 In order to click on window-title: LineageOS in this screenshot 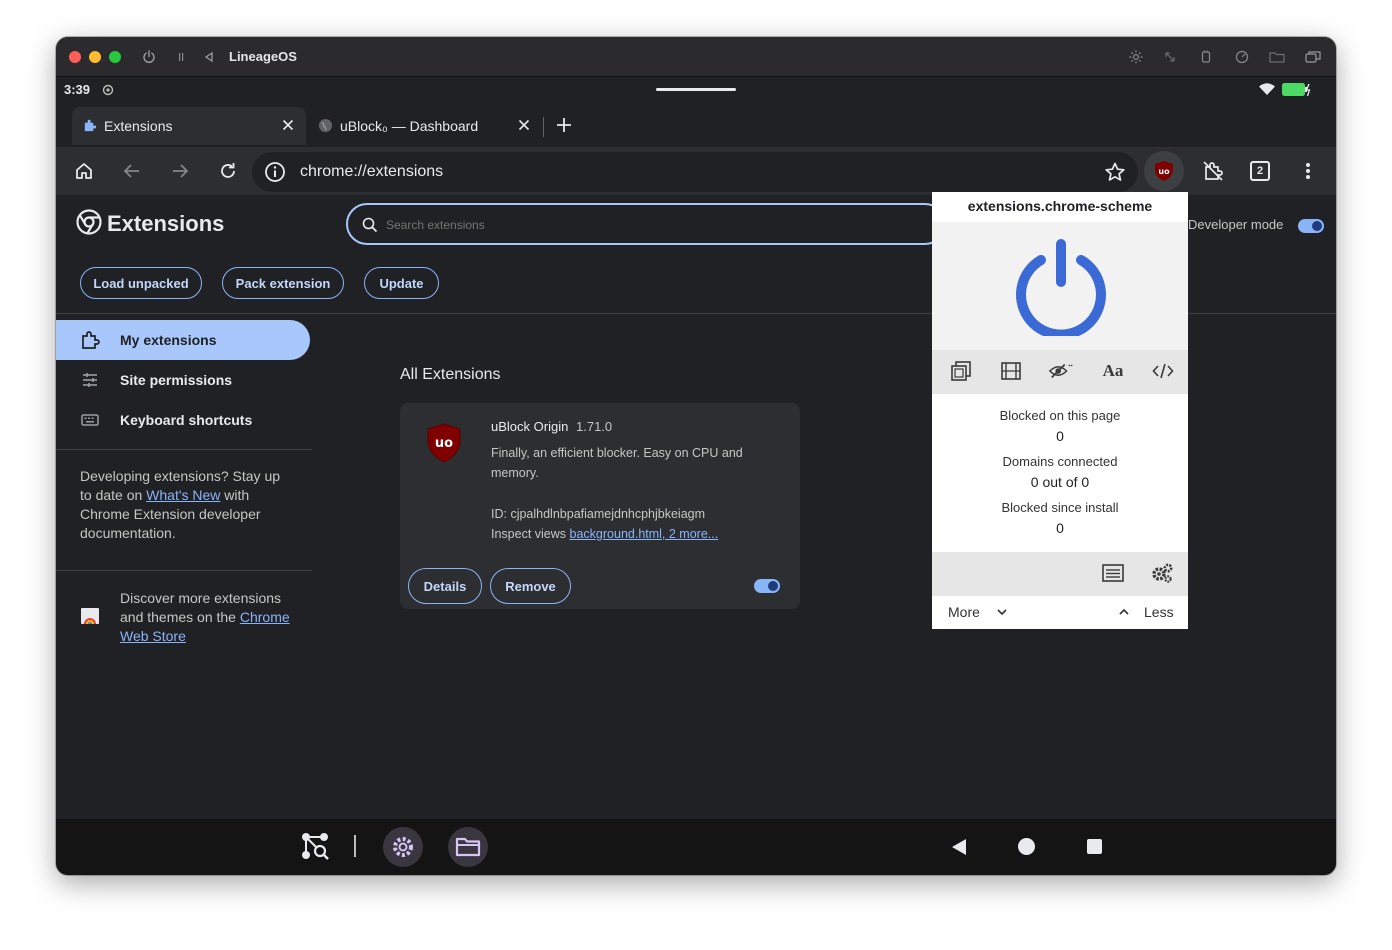, I will do `click(263, 56)`.